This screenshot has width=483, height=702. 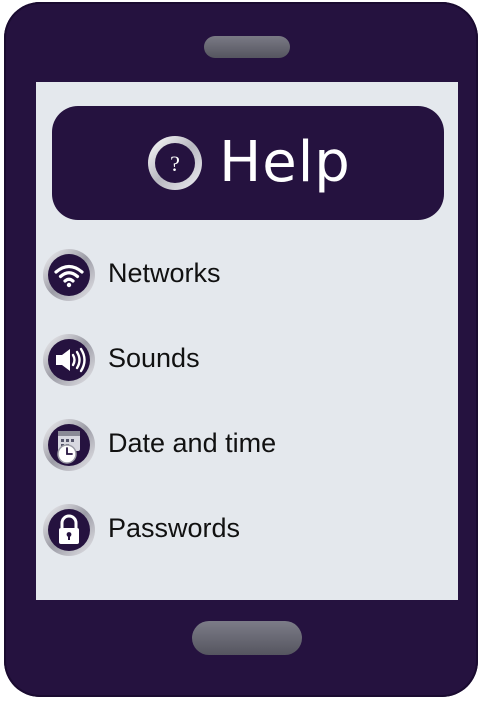 I want to click on question-mark-icon: ?, so click(x=175, y=163).